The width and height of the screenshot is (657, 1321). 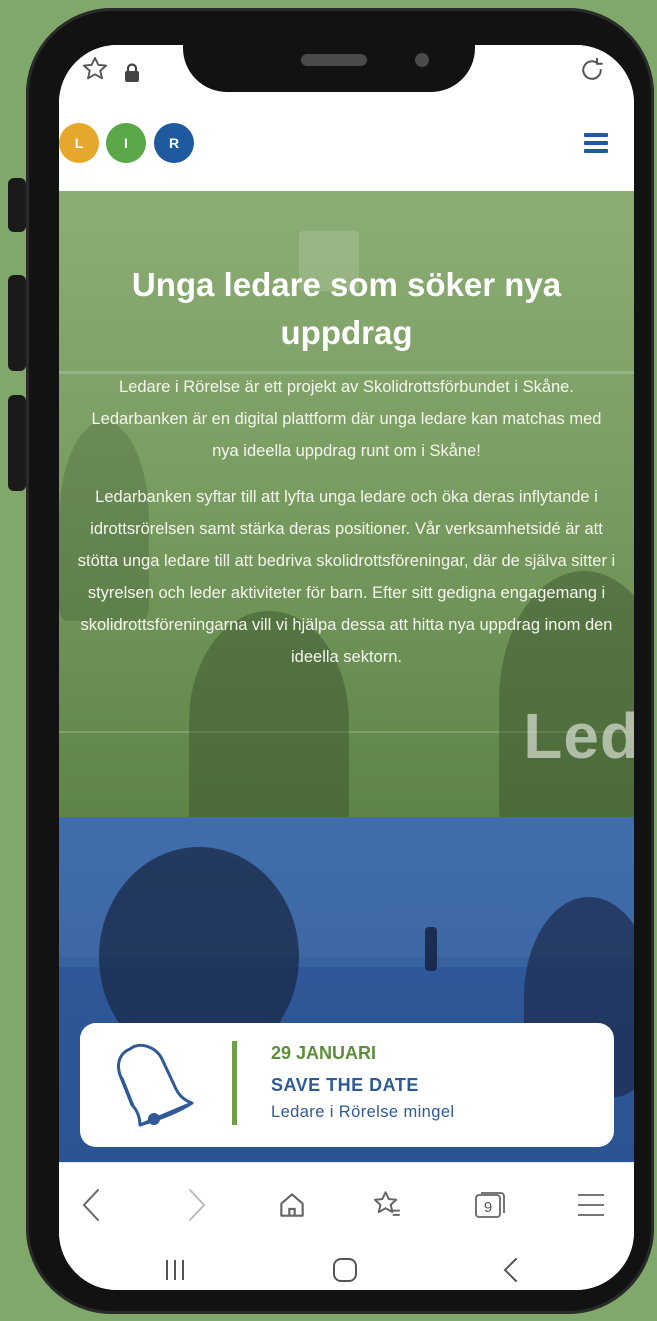 What do you see at coordinates (132, 74) in the screenshot?
I see `lock-icon` at bounding box center [132, 74].